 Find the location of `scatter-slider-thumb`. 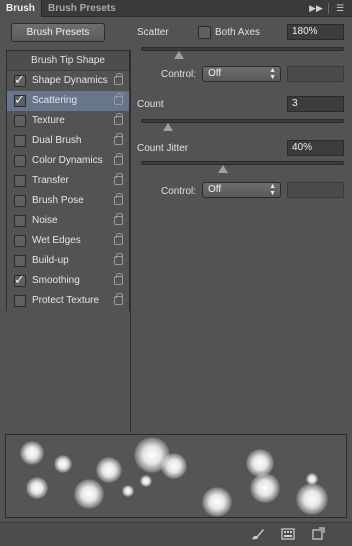

scatter-slider-thumb is located at coordinates (178, 55).